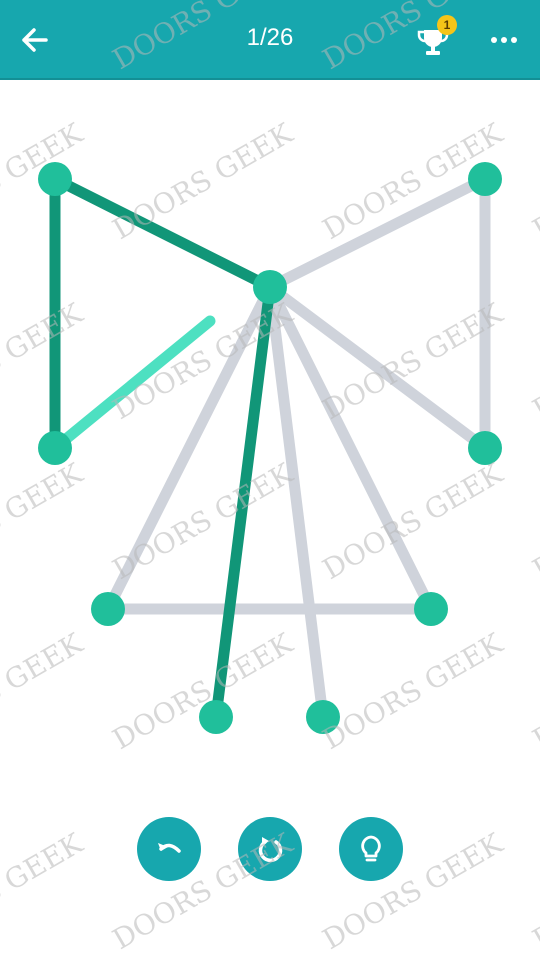 Image resolution: width=540 pixels, height=960 pixels. I want to click on restart-icon, so click(270, 850).